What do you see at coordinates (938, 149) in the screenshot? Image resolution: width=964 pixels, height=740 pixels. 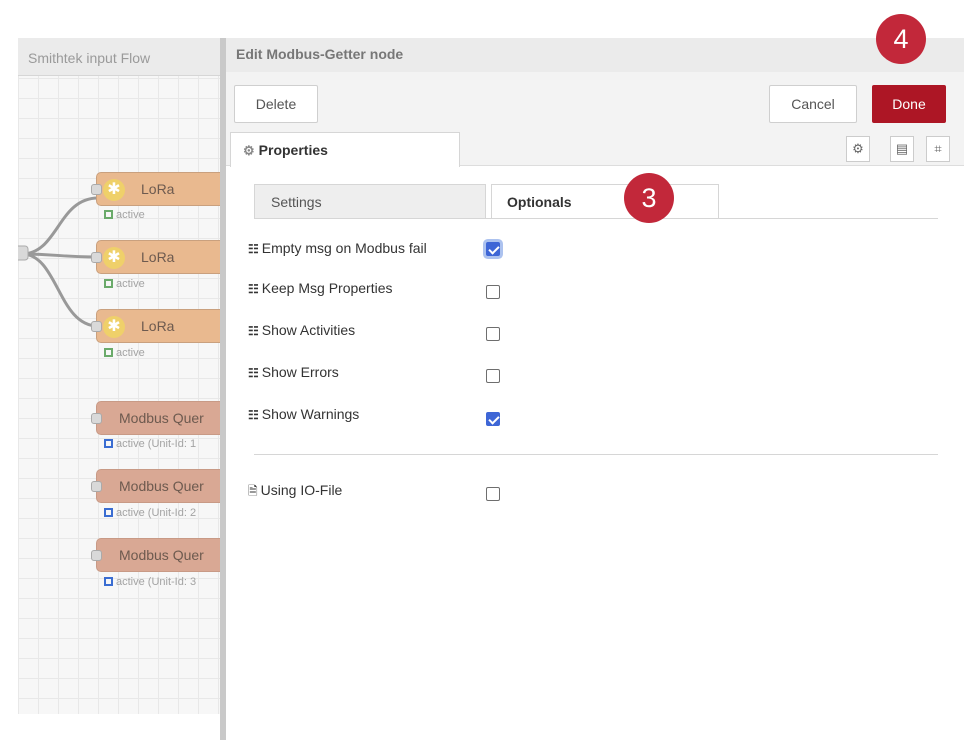 I see `node-appearance-icon: ⌗` at bounding box center [938, 149].